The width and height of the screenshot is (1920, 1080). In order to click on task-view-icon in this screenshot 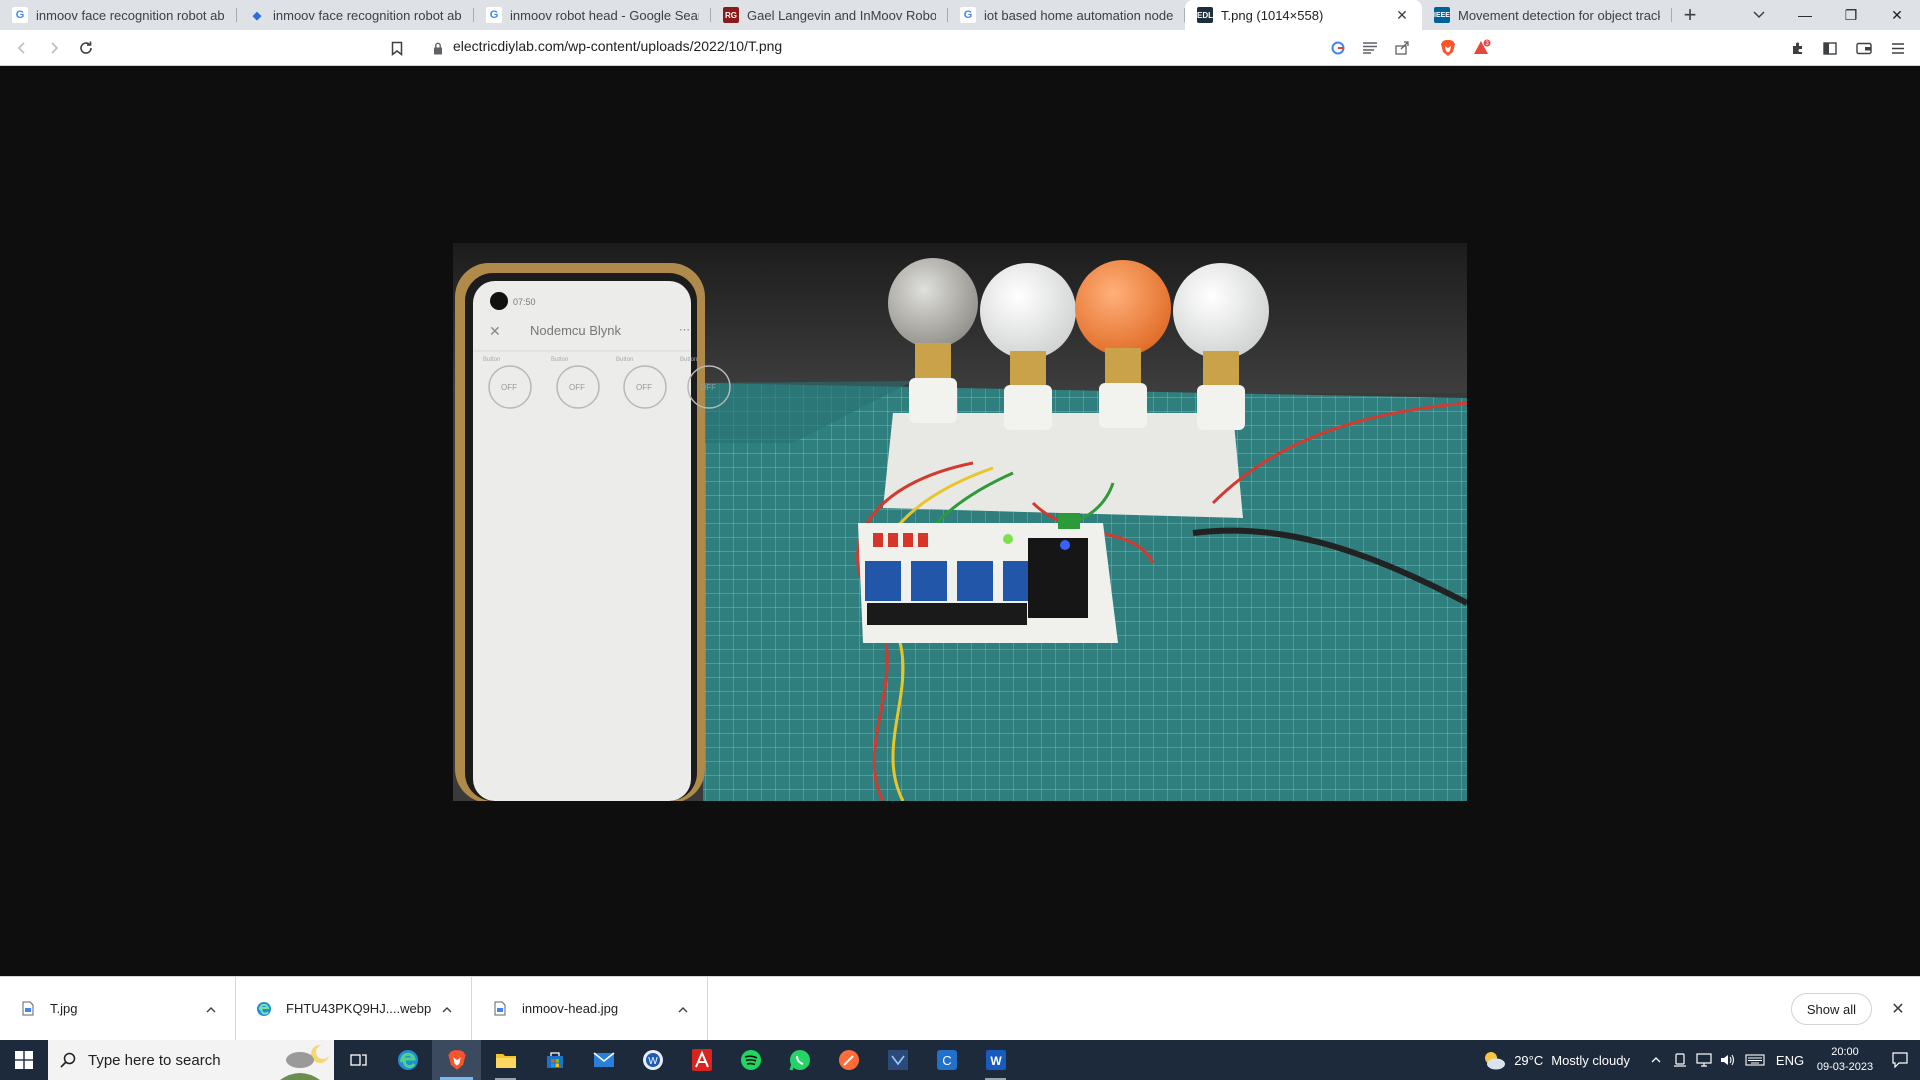, I will do `click(358, 1060)`.